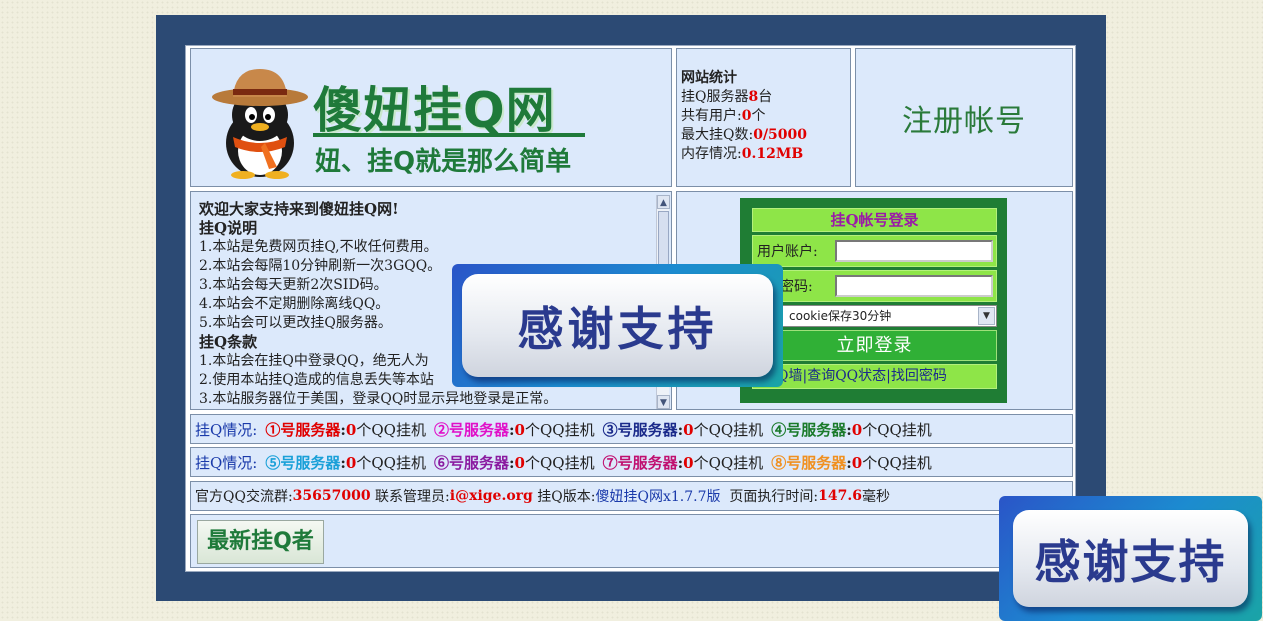 The width and height of the screenshot is (1263, 621). What do you see at coordinates (434, 110) in the screenshot?
I see `site-logo-title: 傻妞挂Q网` at bounding box center [434, 110].